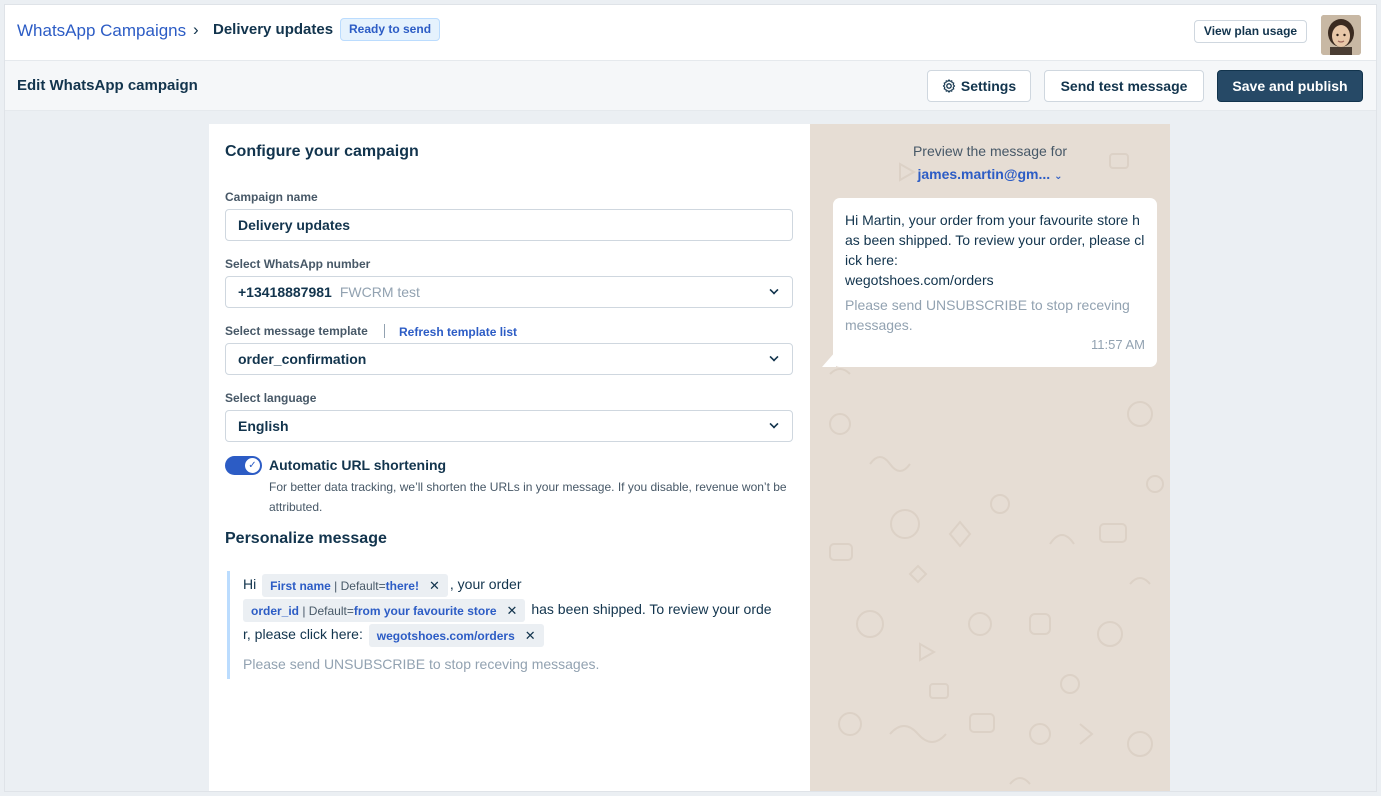 This screenshot has width=1381, height=796. What do you see at coordinates (485, 584) in the screenshot?
I see `editor-text: , your order` at bounding box center [485, 584].